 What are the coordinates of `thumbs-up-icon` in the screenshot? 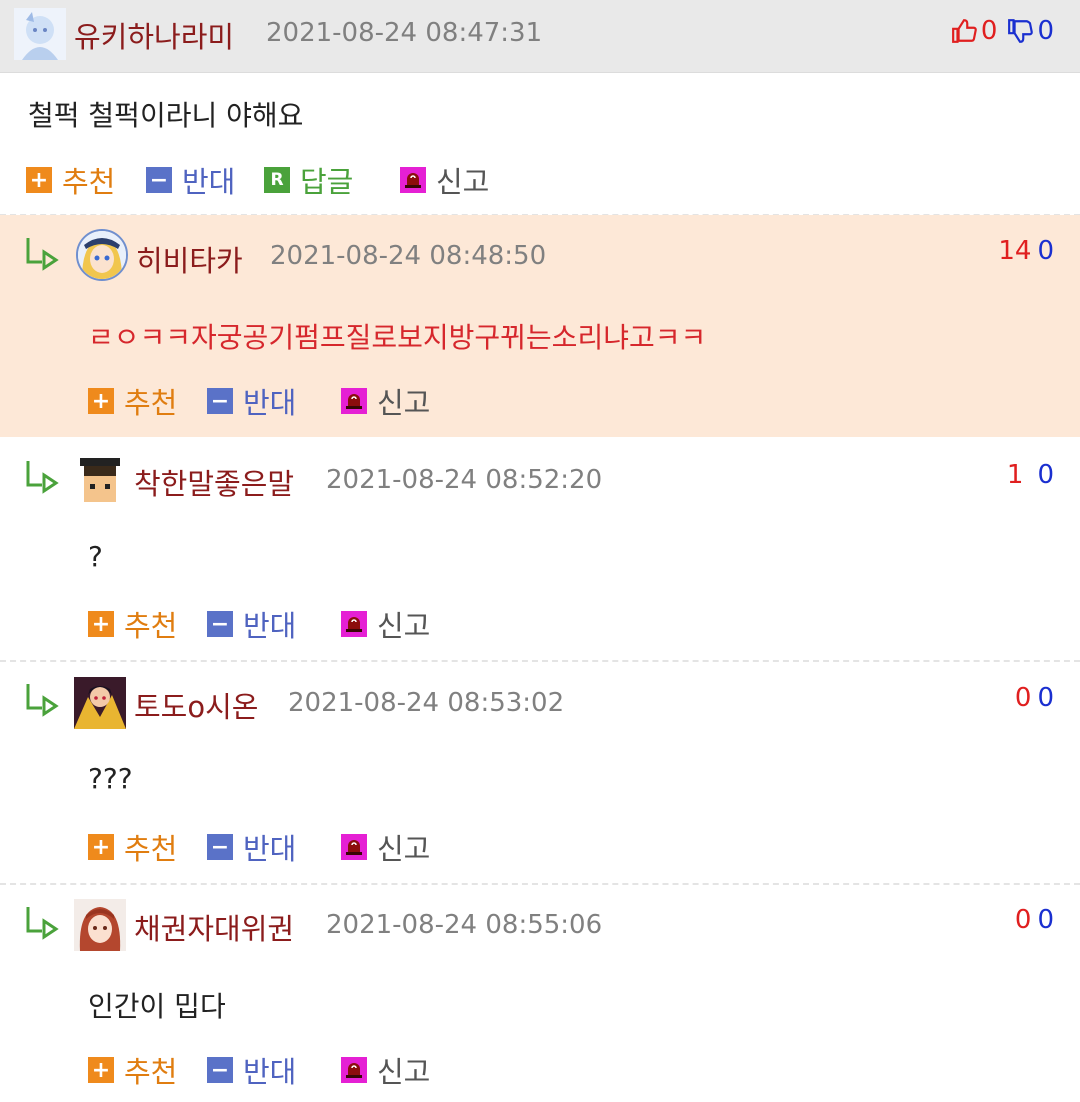 It's located at (964, 31).